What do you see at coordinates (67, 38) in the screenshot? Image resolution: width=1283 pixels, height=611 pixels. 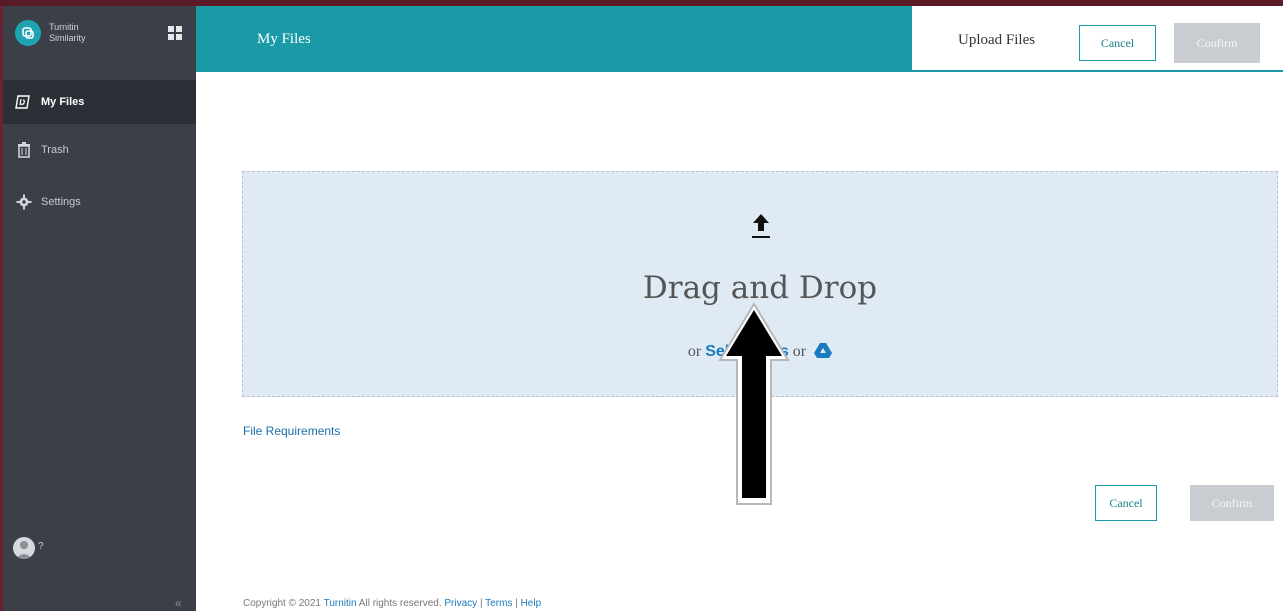 I see `brand-line-2: Similarity` at bounding box center [67, 38].